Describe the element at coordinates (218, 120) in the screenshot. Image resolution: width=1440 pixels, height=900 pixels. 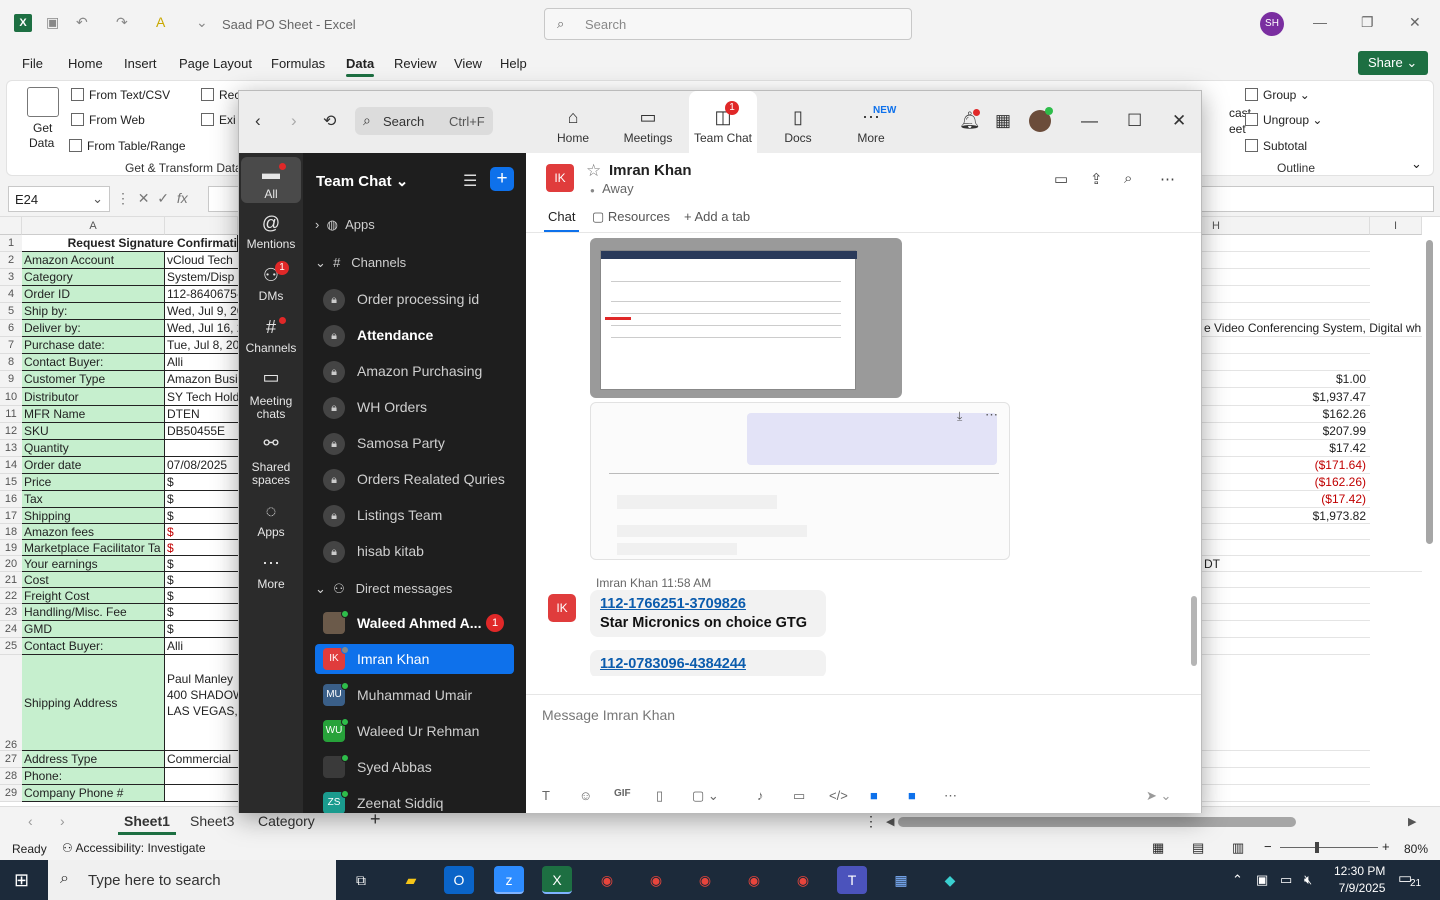
I see `existing-connections-button: Exi` at that location.